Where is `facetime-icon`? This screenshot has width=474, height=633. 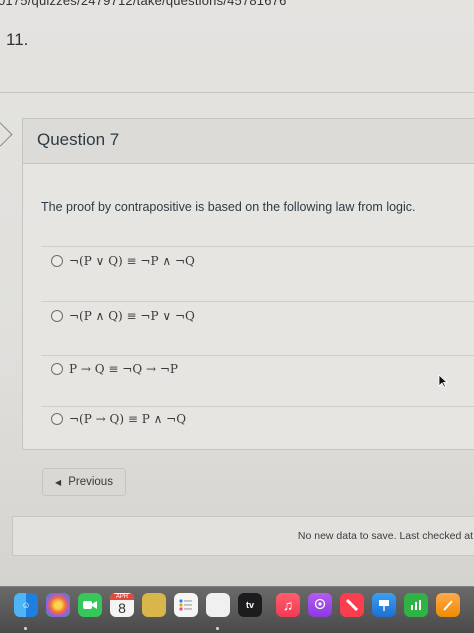
facetime-icon is located at coordinates (90, 605).